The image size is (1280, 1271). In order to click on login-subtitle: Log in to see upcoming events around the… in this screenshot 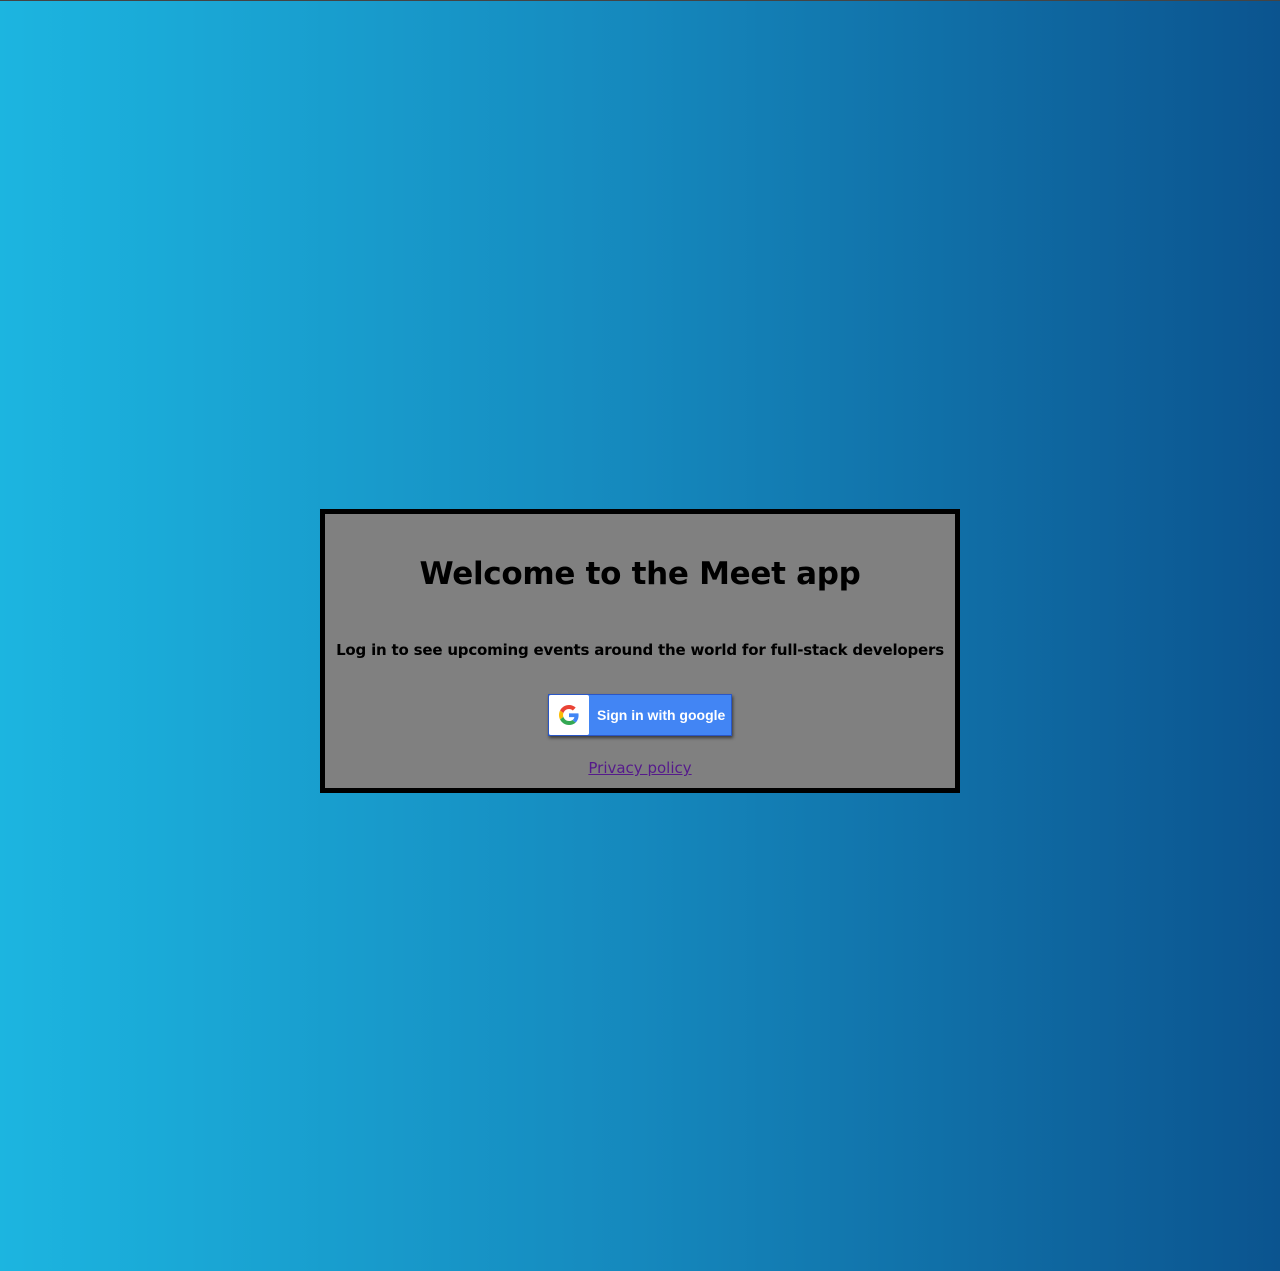, I will do `click(640, 650)`.